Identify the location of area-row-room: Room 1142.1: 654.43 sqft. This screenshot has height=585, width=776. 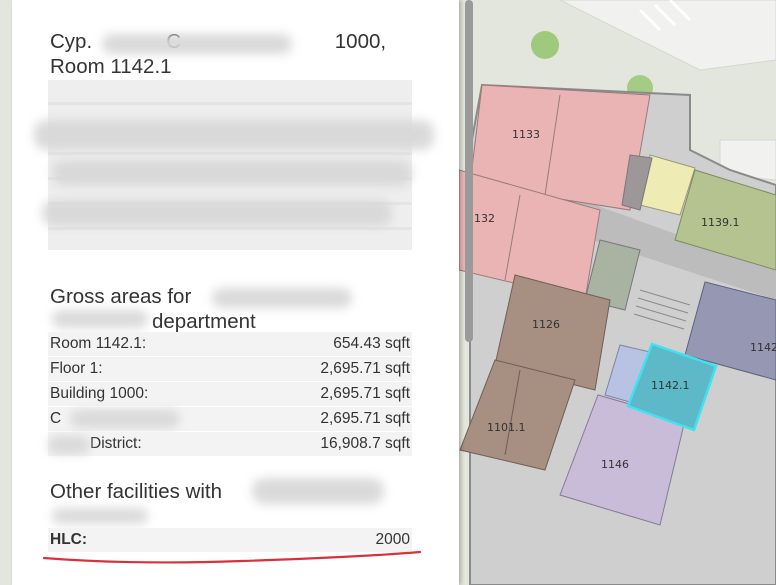
(230, 344).